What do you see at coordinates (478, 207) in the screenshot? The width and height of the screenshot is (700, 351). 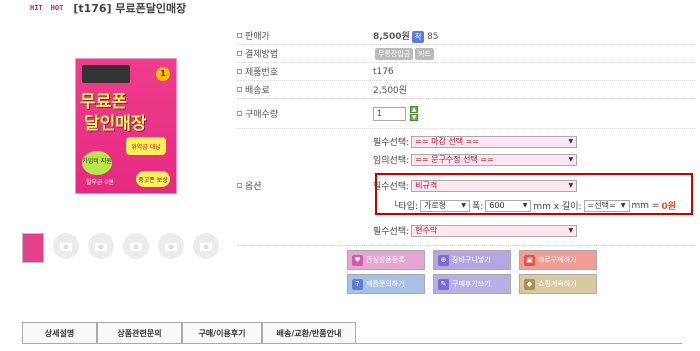 I see `width-label: 폭:` at bounding box center [478, 207].